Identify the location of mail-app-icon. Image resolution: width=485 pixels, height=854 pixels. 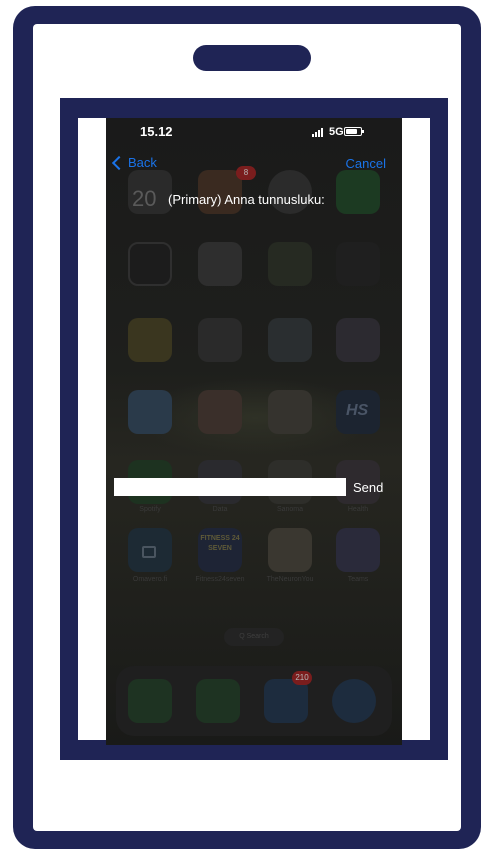
(286, 701).